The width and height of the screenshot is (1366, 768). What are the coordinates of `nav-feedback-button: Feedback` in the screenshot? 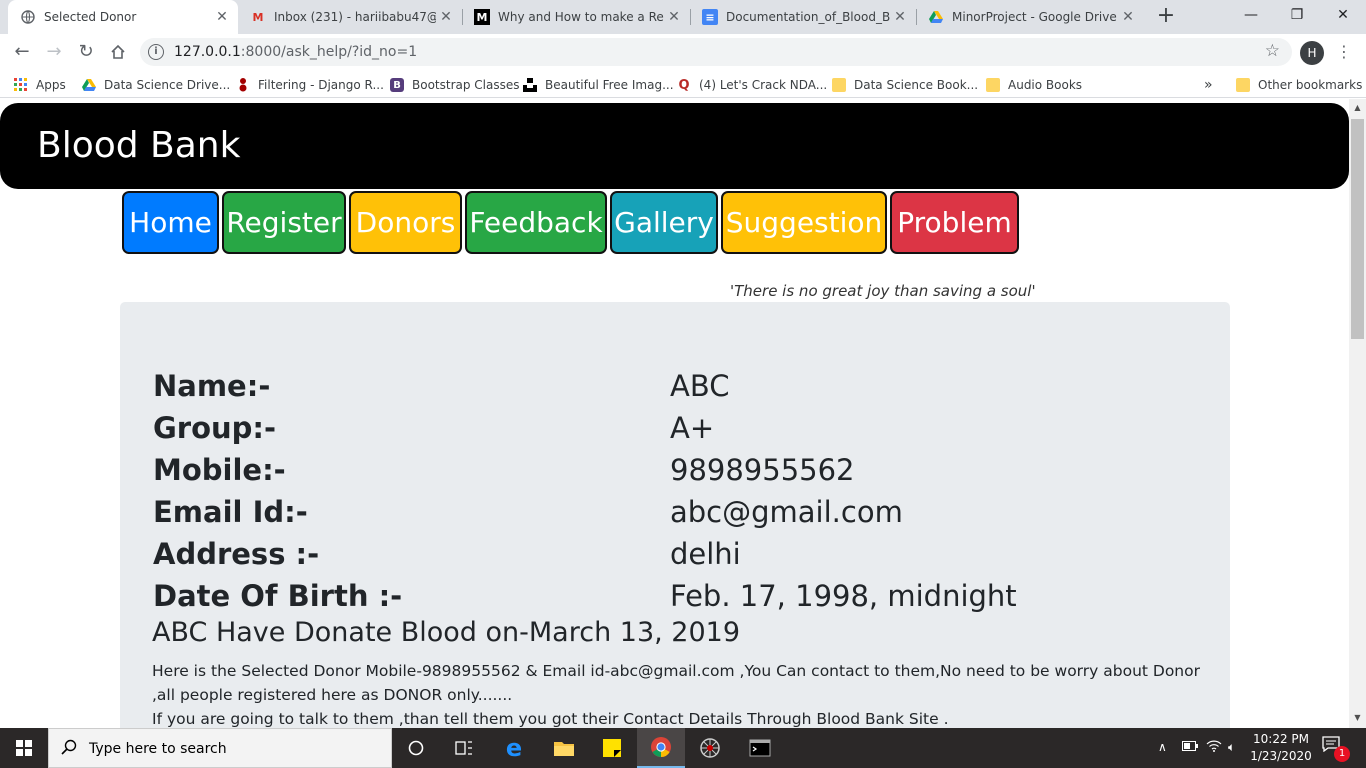 It's located at (536, 222).